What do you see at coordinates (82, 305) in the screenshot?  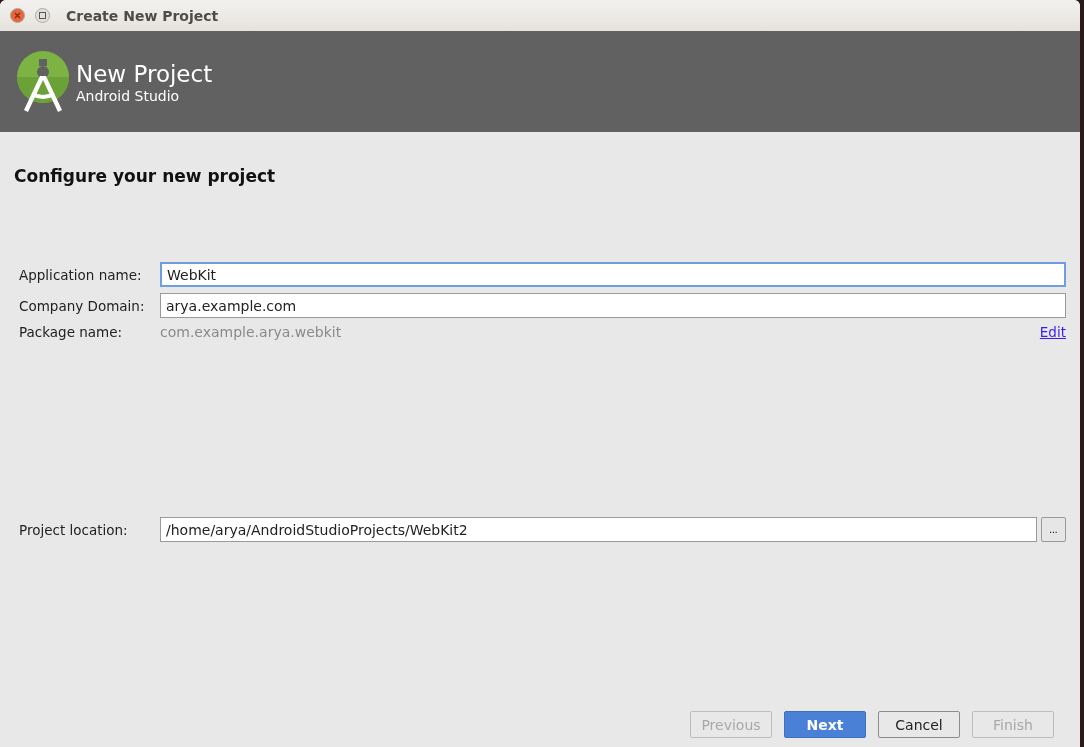 I see `field-label: Company Domain:` at bounding box center [82, 305].